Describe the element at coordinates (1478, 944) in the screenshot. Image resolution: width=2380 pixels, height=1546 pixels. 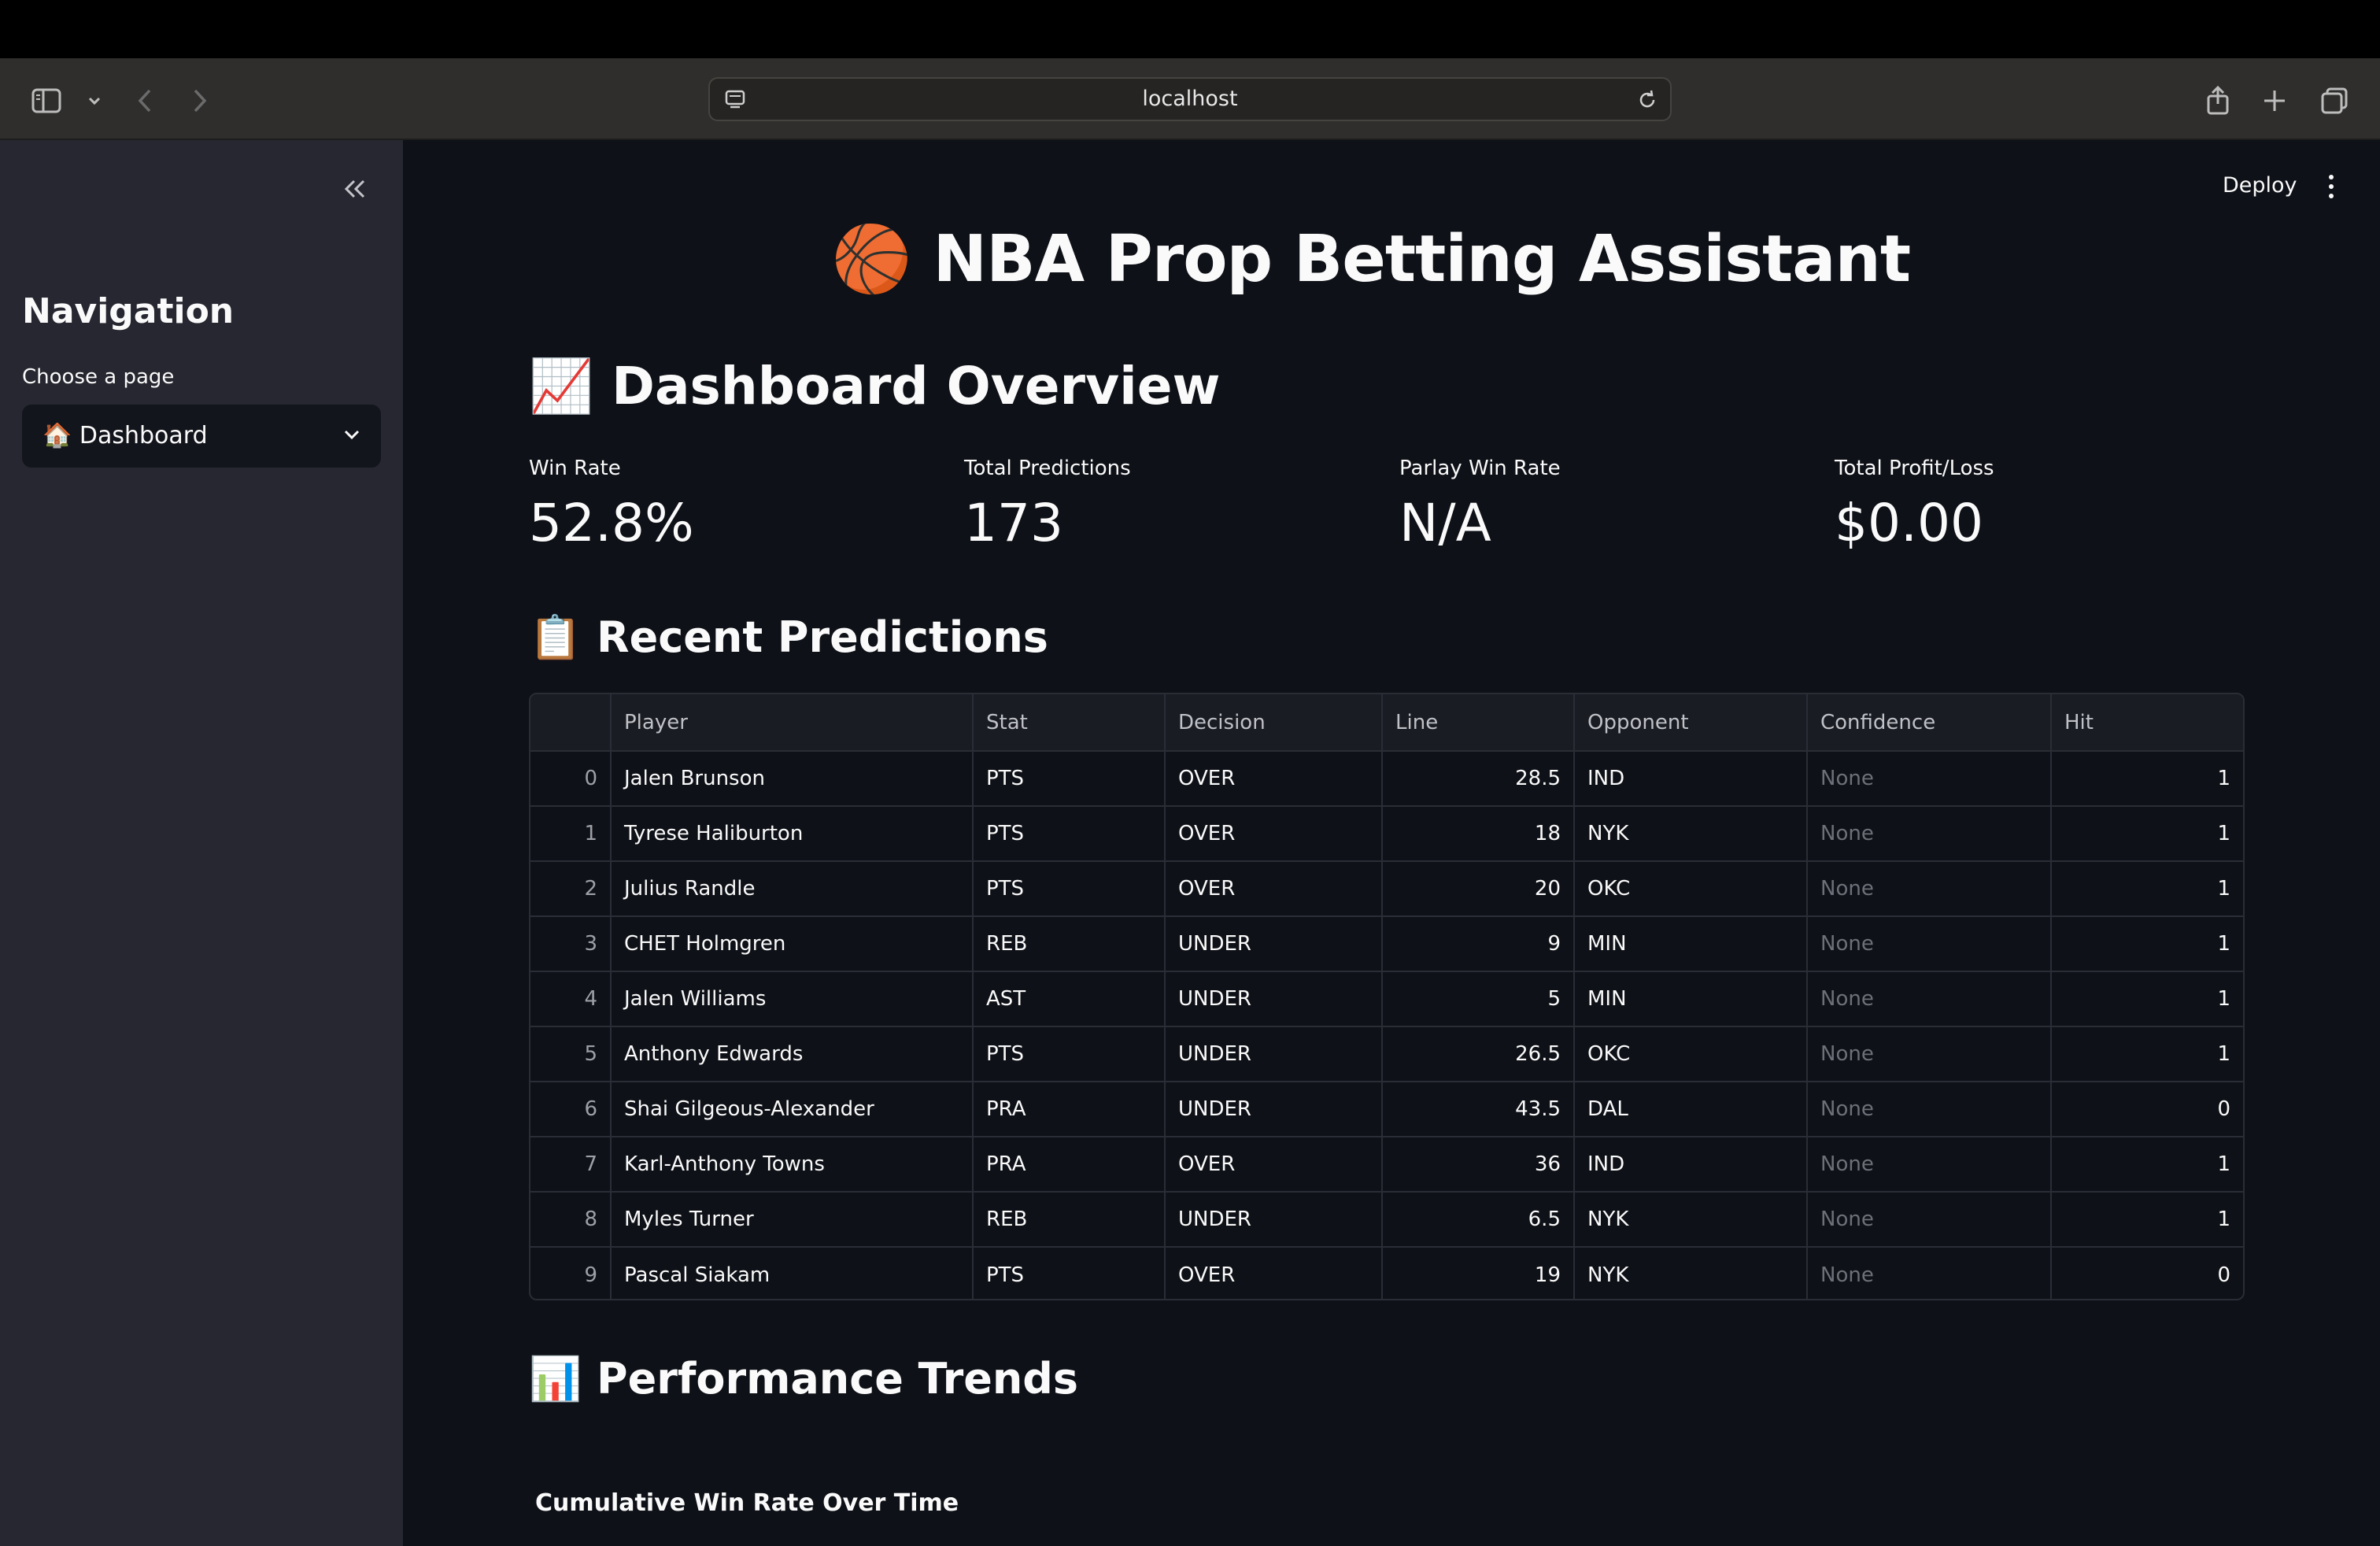
I see `cell-line: 9` at that location.